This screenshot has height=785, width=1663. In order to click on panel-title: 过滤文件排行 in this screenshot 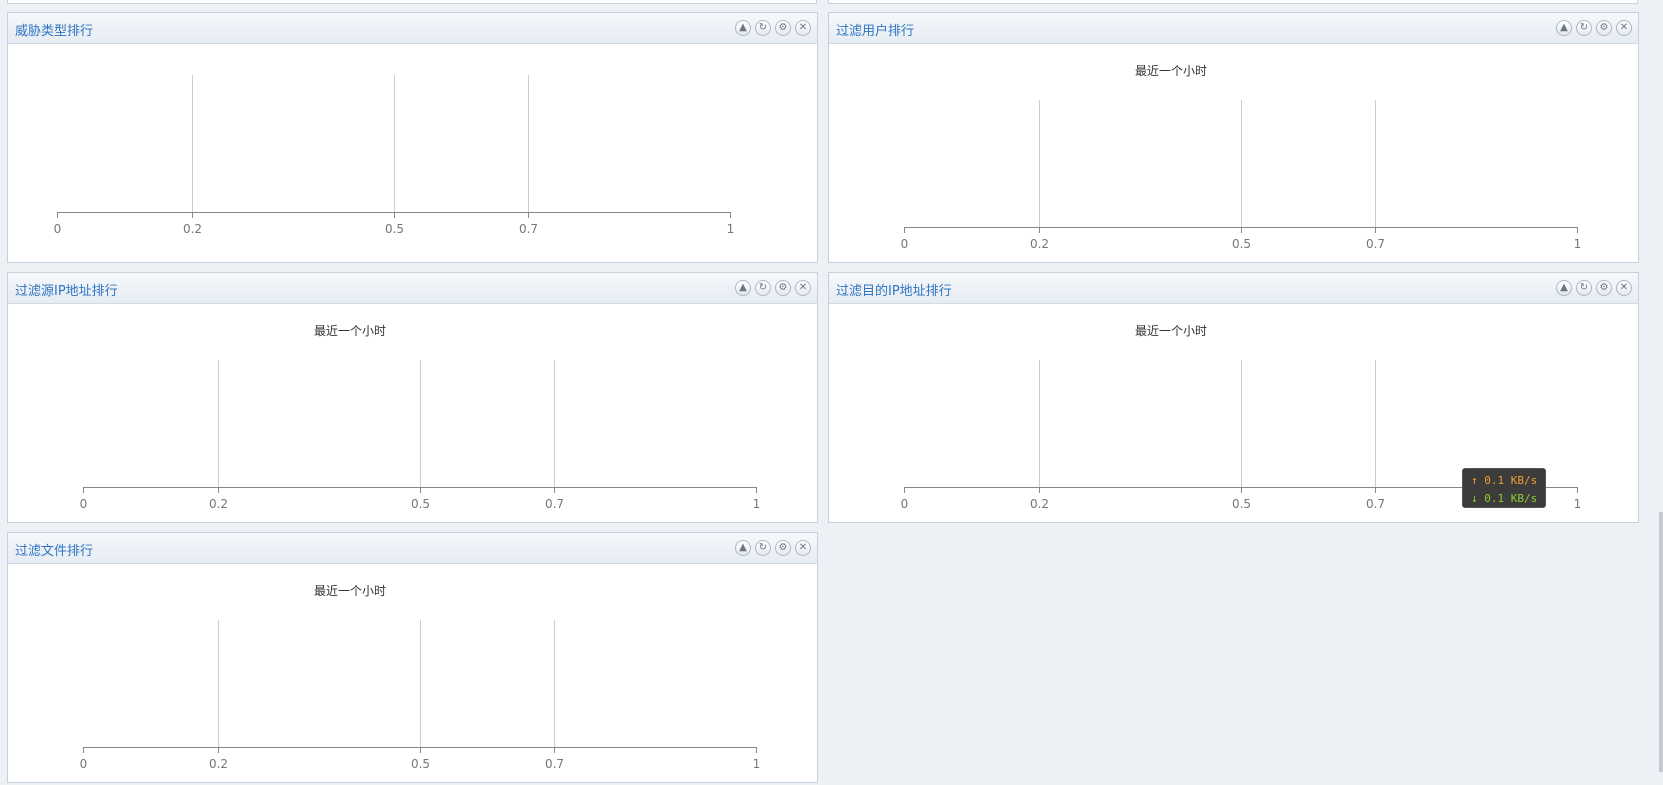, I will do `click(54, 551)`.